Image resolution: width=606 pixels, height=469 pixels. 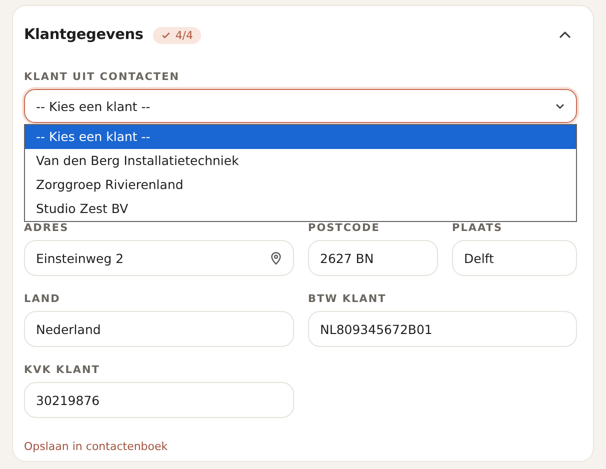 I want to click on input-field: Nederland, so click(x=159, y=329).